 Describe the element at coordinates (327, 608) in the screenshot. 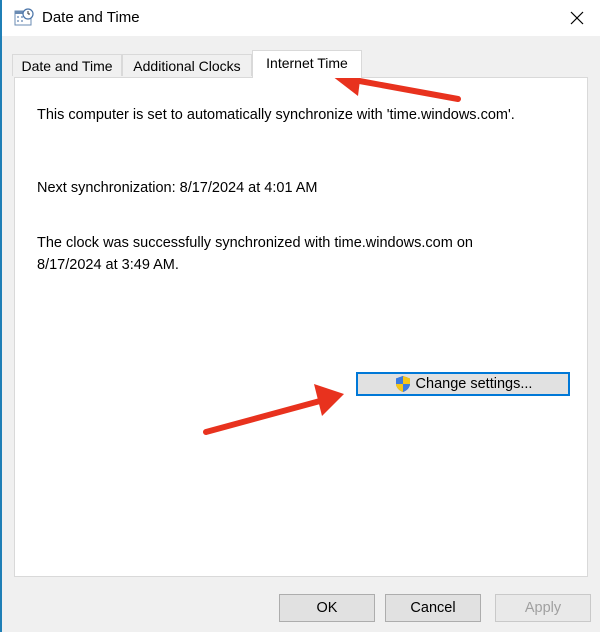

I see `ok-button: OK` at that location.